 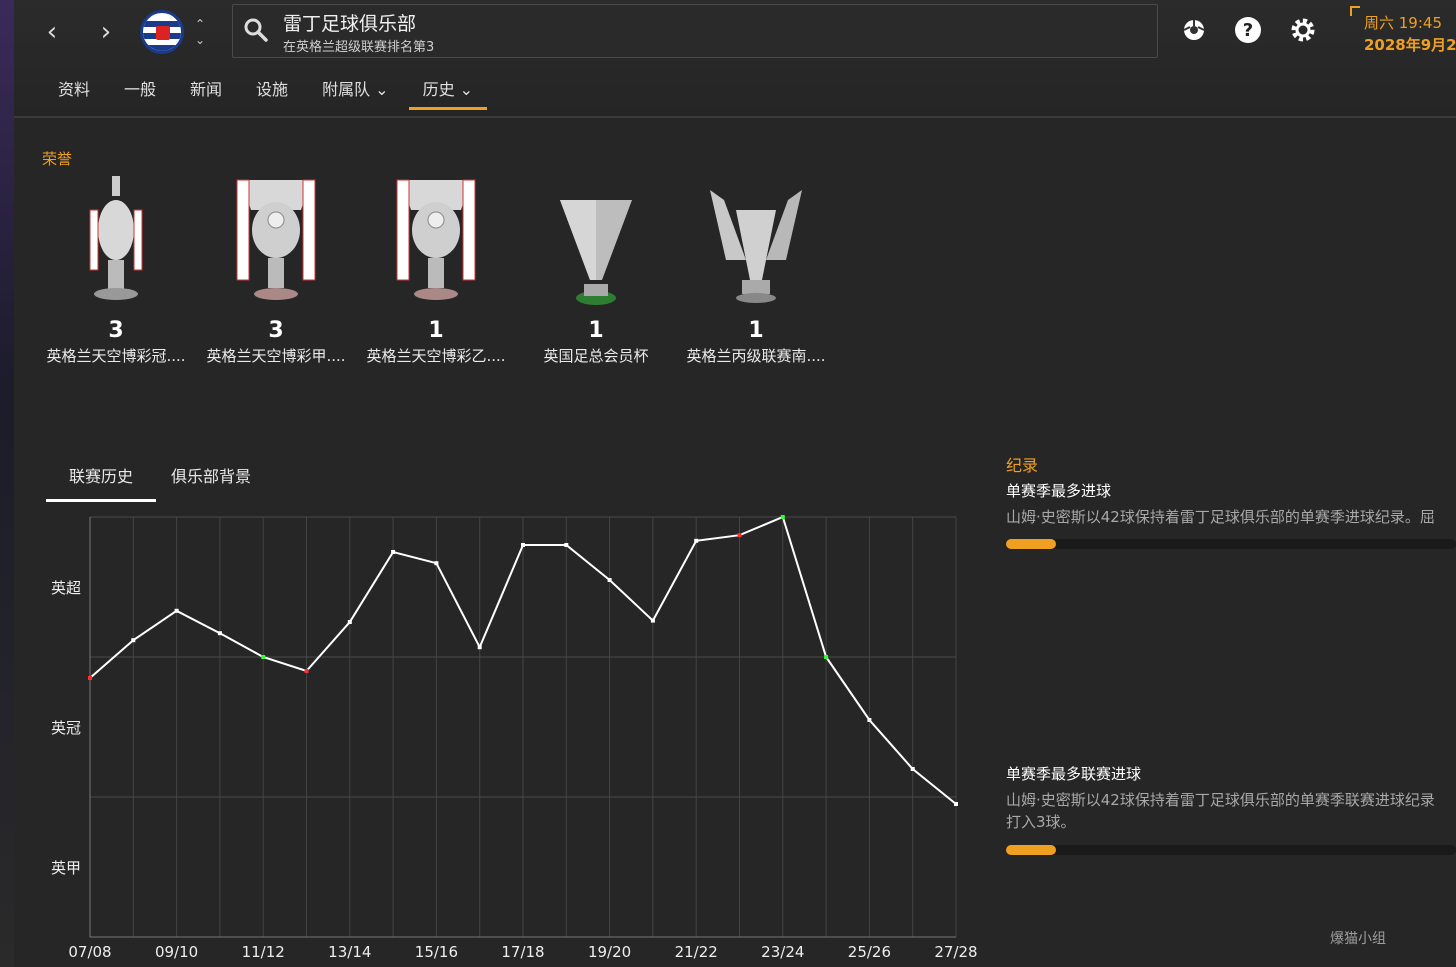 I want to click on main-tabs: 资料 一般 新闻 设施 附属队 ⌄ 历史 ⌄, so click(x=265, y=94).